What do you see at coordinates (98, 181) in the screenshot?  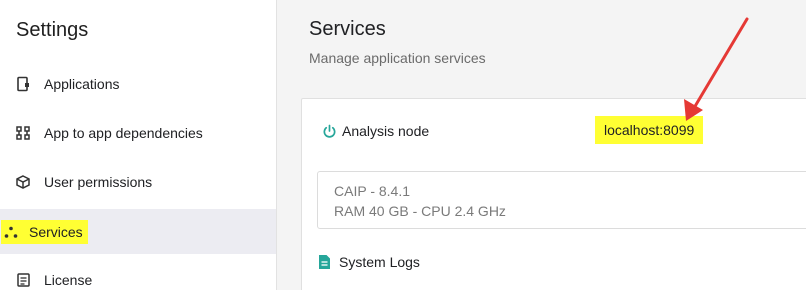 I see `sidebar-item-label: User permissions` at bounding box center [98, 181].